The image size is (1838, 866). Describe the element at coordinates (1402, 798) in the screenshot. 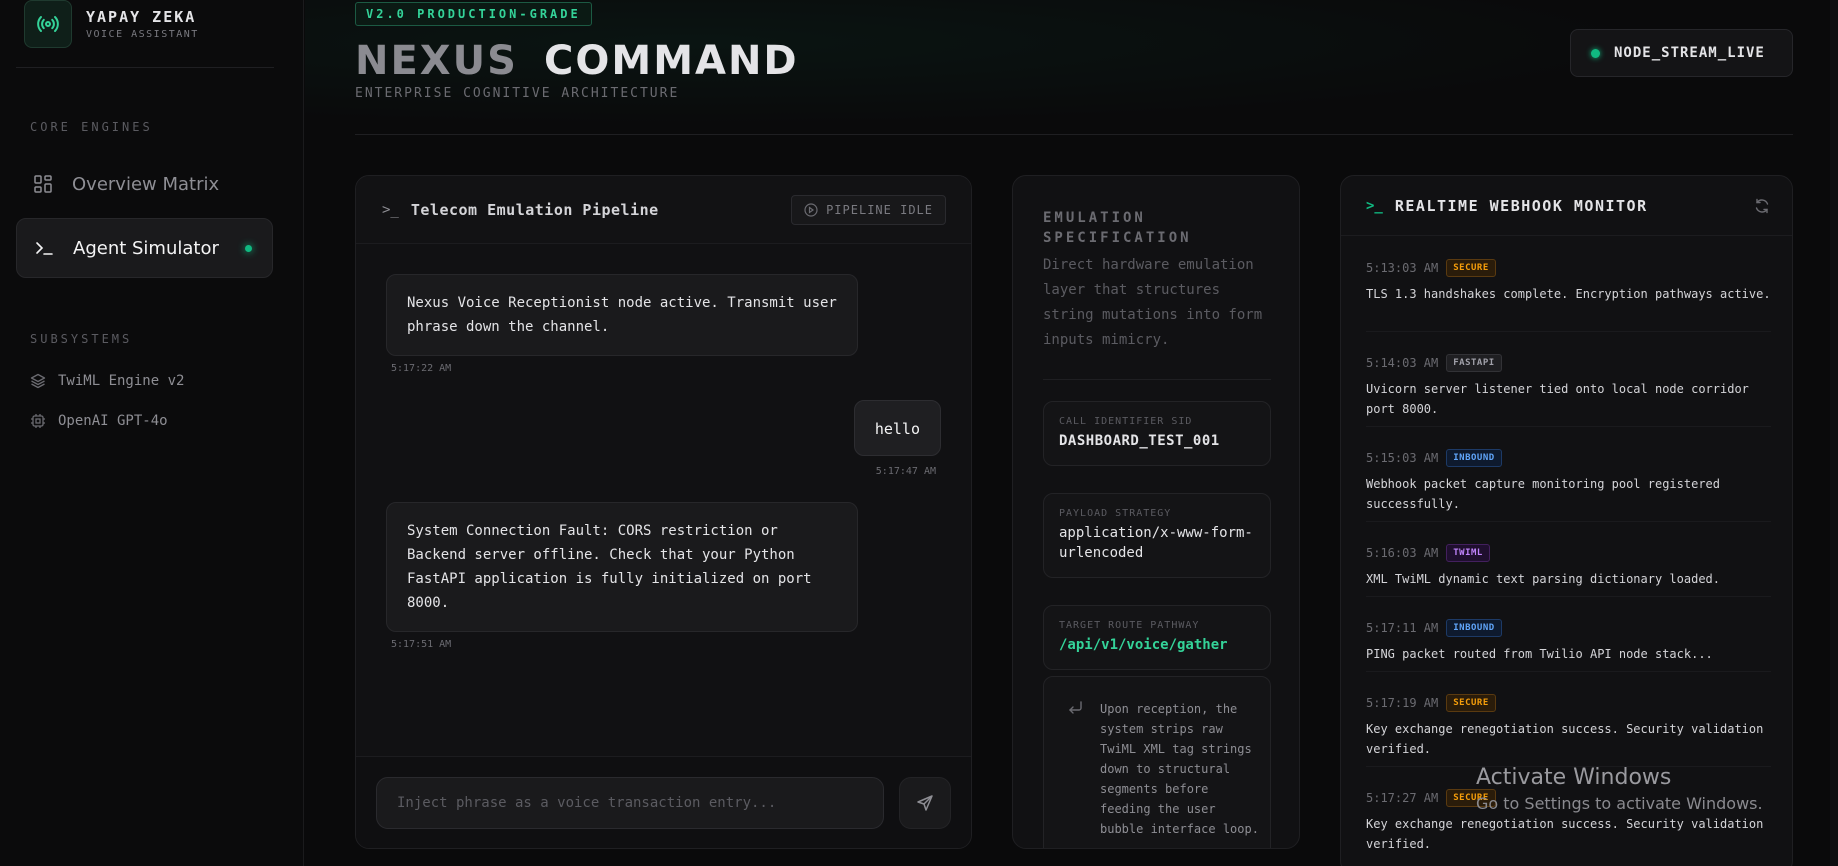

I see `log-time: 5:17:27 AM` at that location.